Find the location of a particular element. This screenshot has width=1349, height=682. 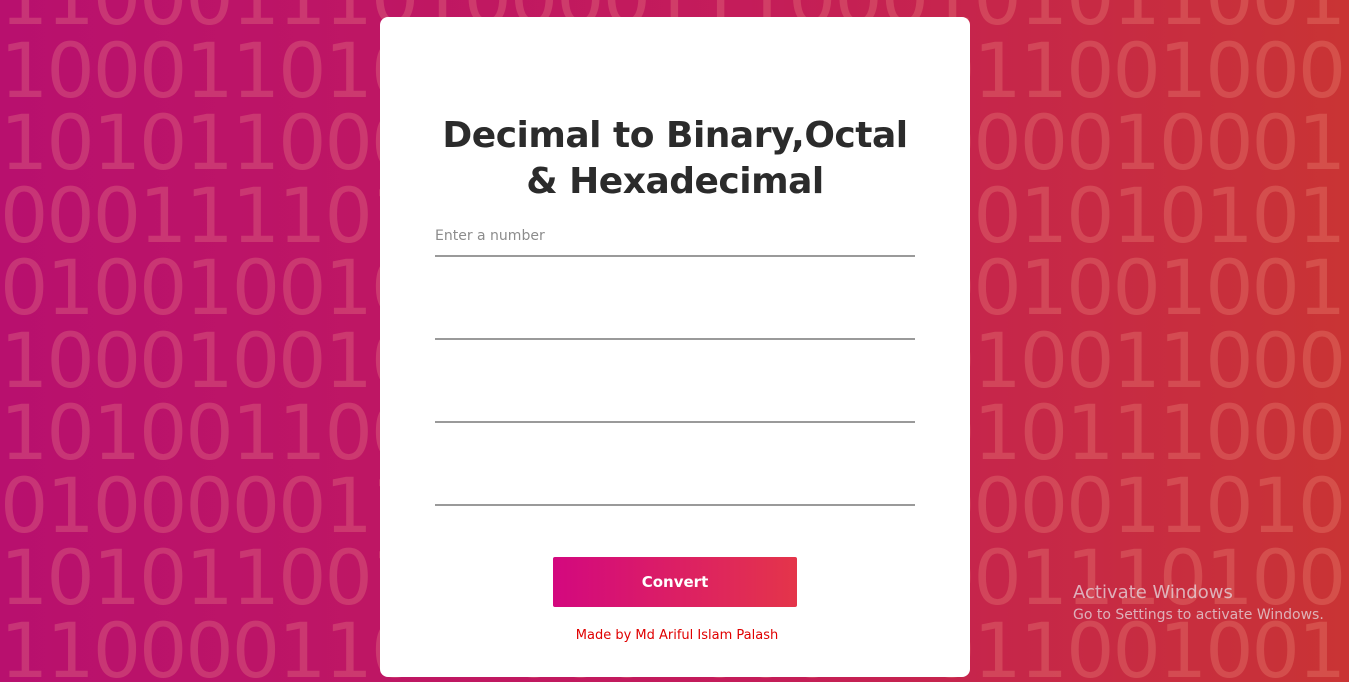

title-line-2: & Hexadecimal is located at coordinates (675, 182).